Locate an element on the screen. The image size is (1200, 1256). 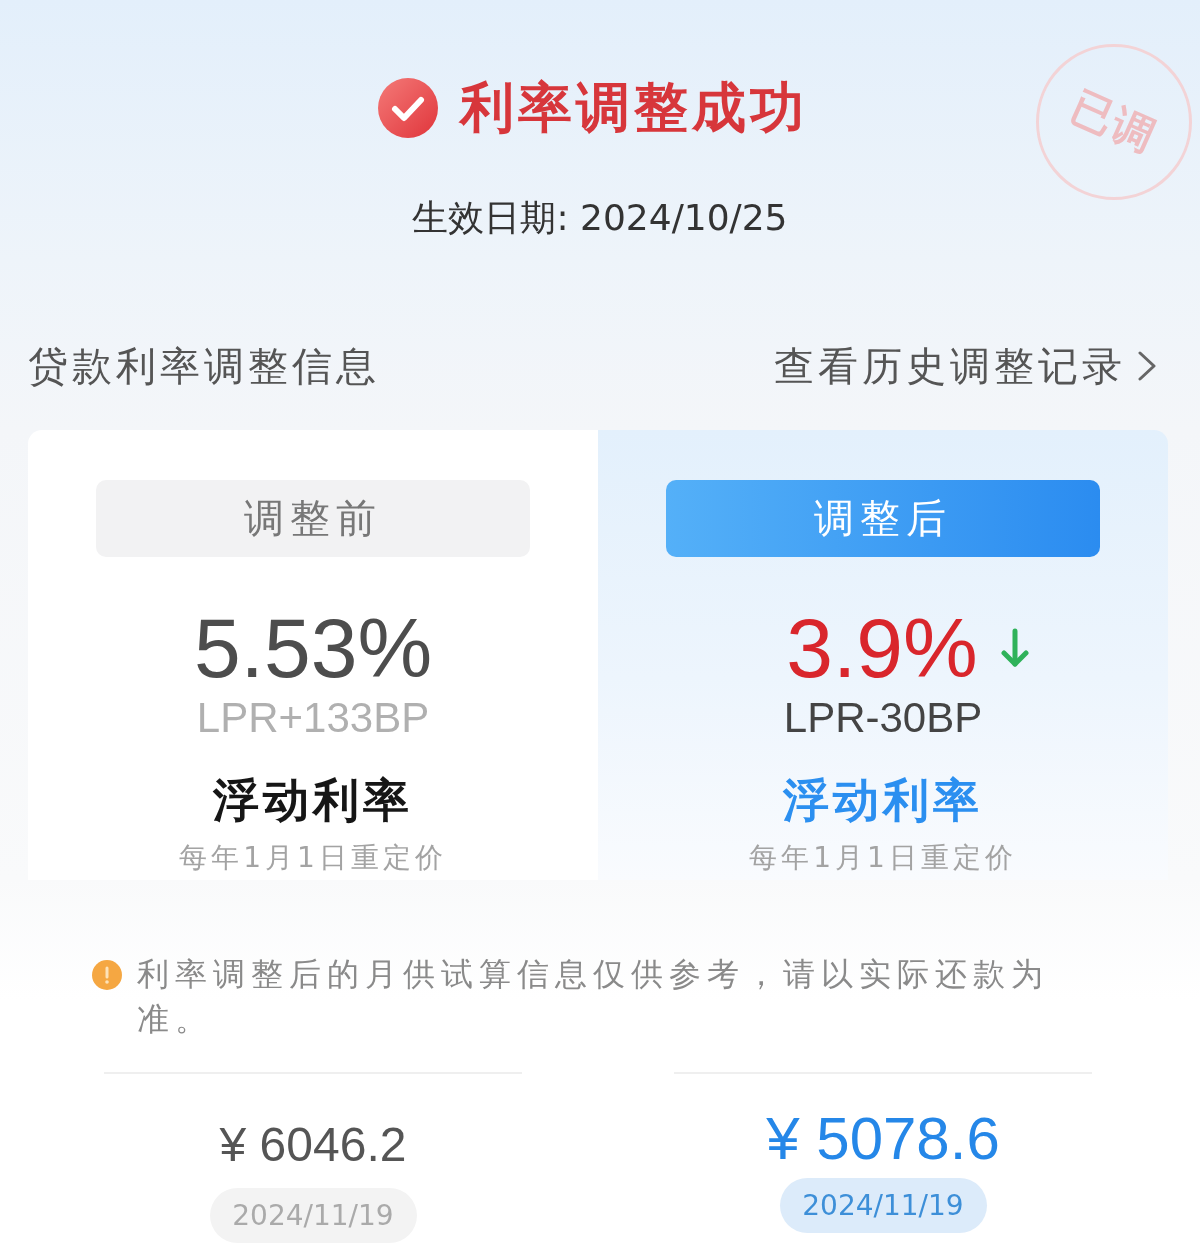
section-title: 贷款利率调整信息 is located at coordinates (204, 366).